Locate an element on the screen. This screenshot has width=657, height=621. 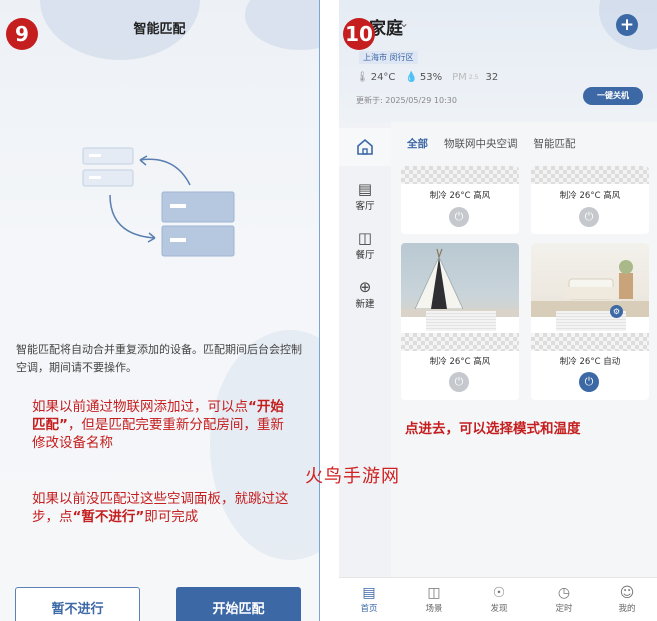
step-badge: 9 is located at coordinates (22, 34).